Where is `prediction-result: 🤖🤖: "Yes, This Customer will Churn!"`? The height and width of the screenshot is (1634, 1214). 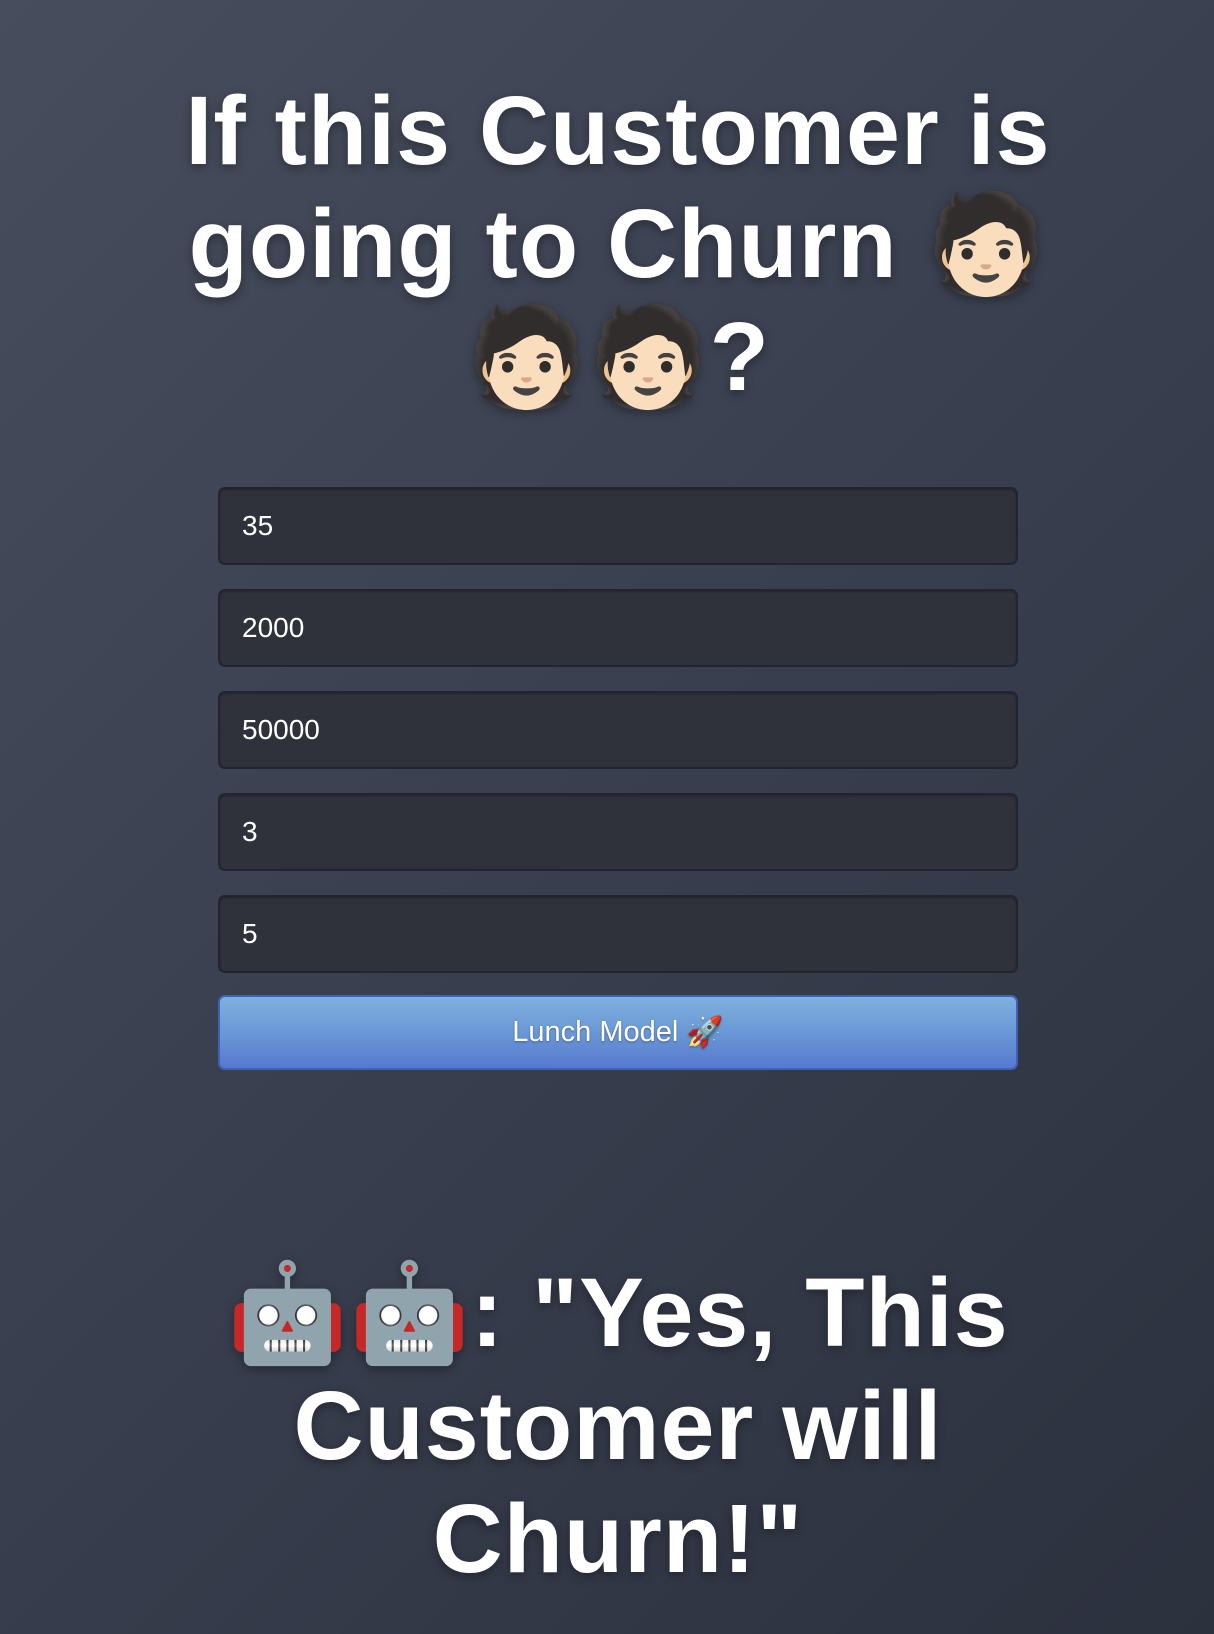
prediction-result: 🤖🤖: "Yes, This Customer will Churn!" is located at coordinates (618, 1425).